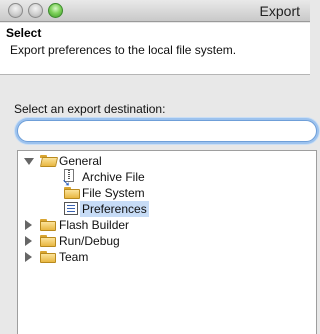 This screenshot has height=334, width=320. I want to click on filter-input, so click(167, 131).